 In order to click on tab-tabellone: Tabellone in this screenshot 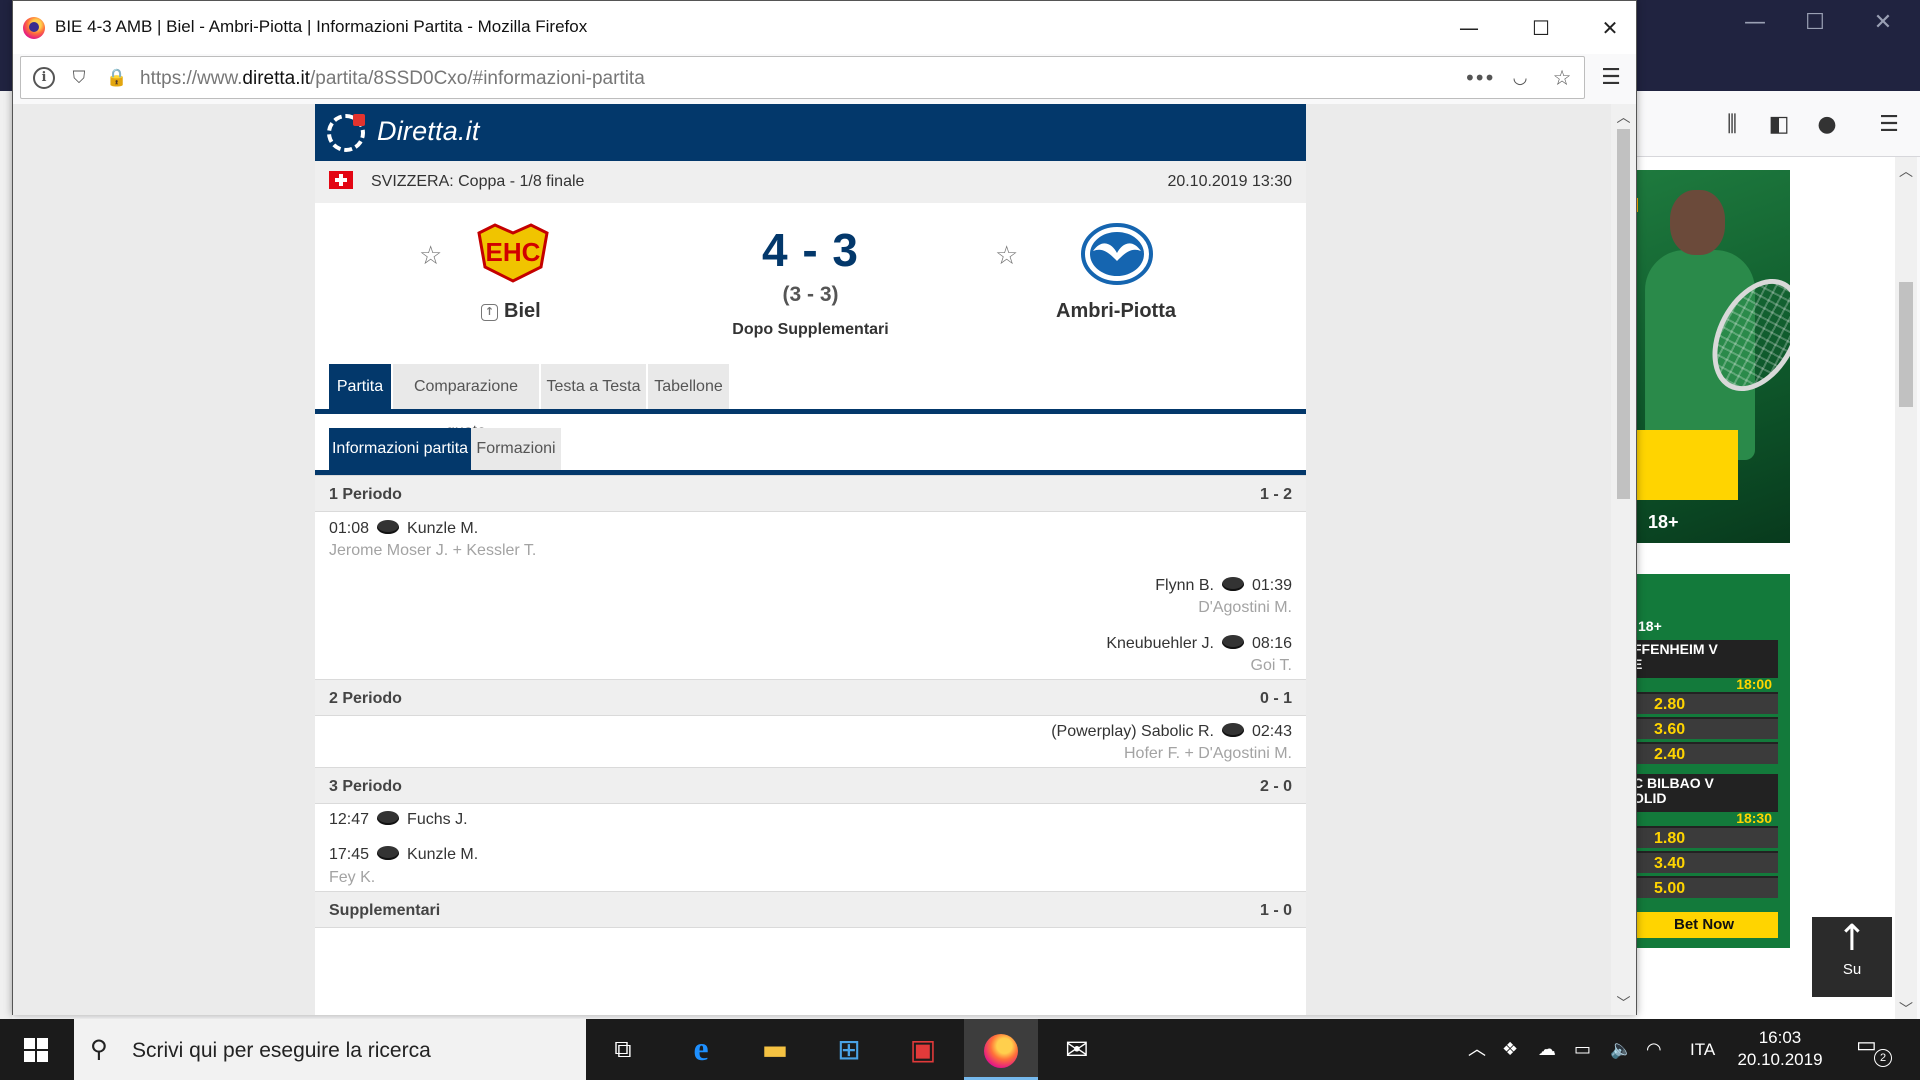, I will do `click(689, 386)`.